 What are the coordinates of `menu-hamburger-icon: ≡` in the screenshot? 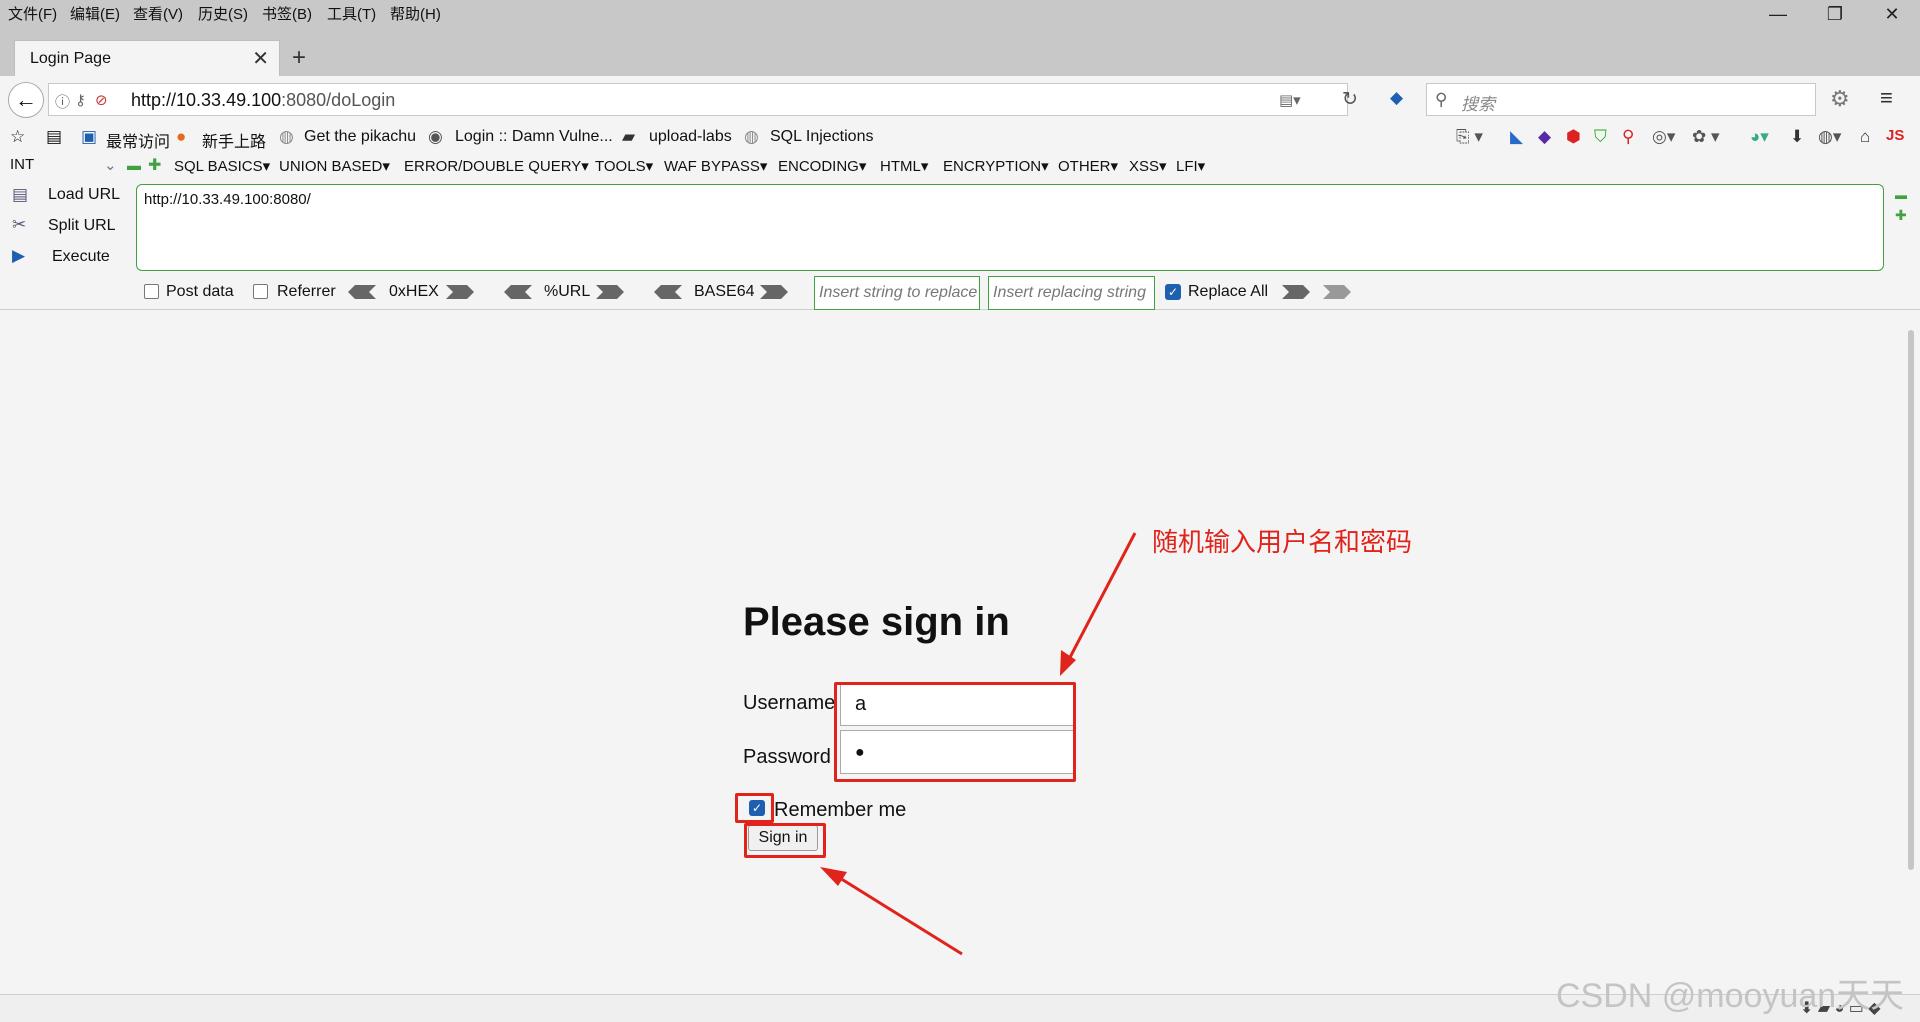 It's located at (1886, 98).